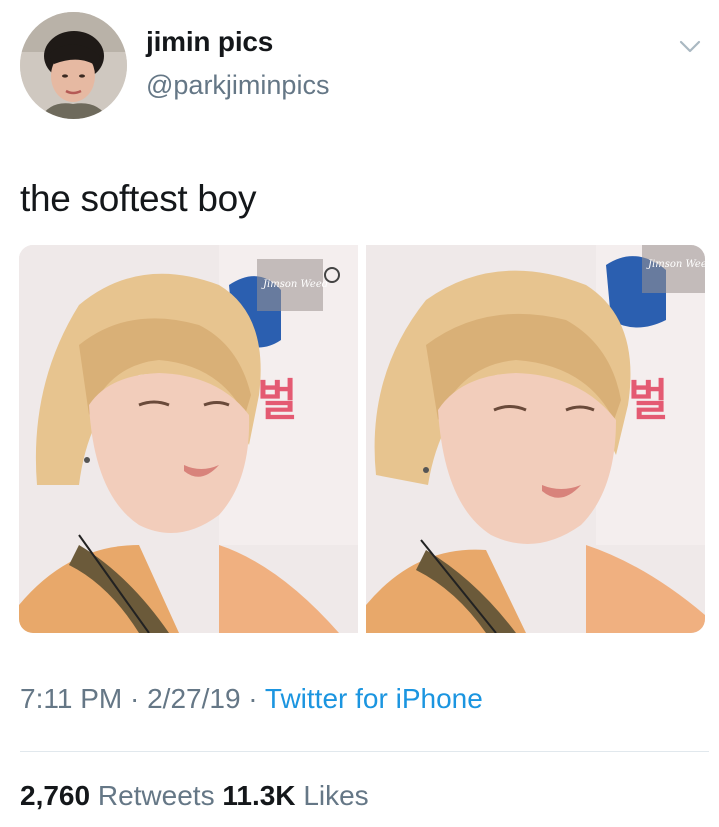 The image size is (719, 827). I want to click on likes-stat: 11.3K Likes, so click(295, 795).